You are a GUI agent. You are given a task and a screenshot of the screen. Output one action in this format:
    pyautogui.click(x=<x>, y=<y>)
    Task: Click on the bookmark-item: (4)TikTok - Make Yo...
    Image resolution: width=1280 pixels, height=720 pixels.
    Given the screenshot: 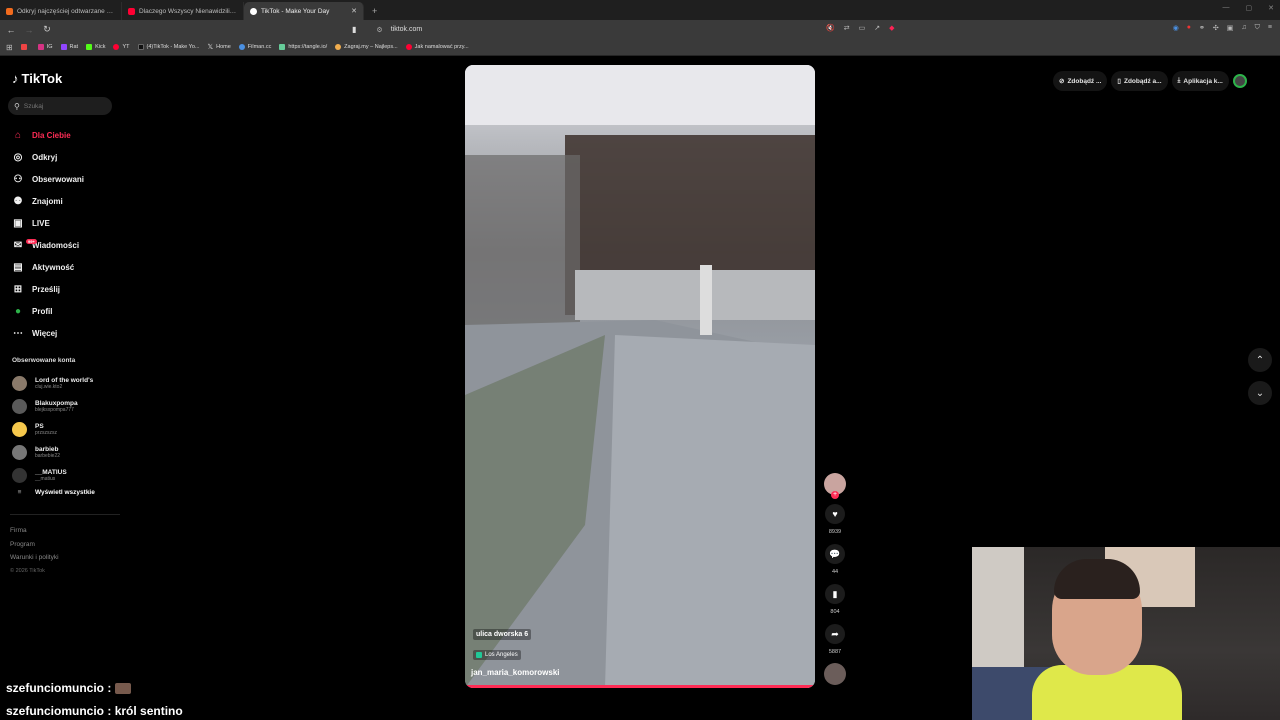 What is the action you would take?
    pyautogui.click(x=168, y=47)
    